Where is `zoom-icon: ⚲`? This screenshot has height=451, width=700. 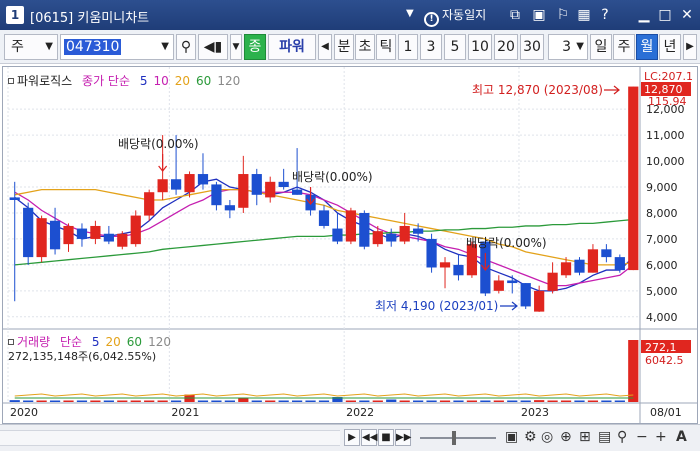 zoom-icon: ⚲ is located at coordinates (622, 437).